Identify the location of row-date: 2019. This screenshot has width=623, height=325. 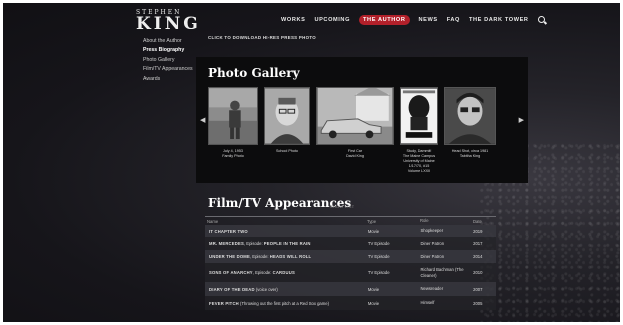
(478, 231).